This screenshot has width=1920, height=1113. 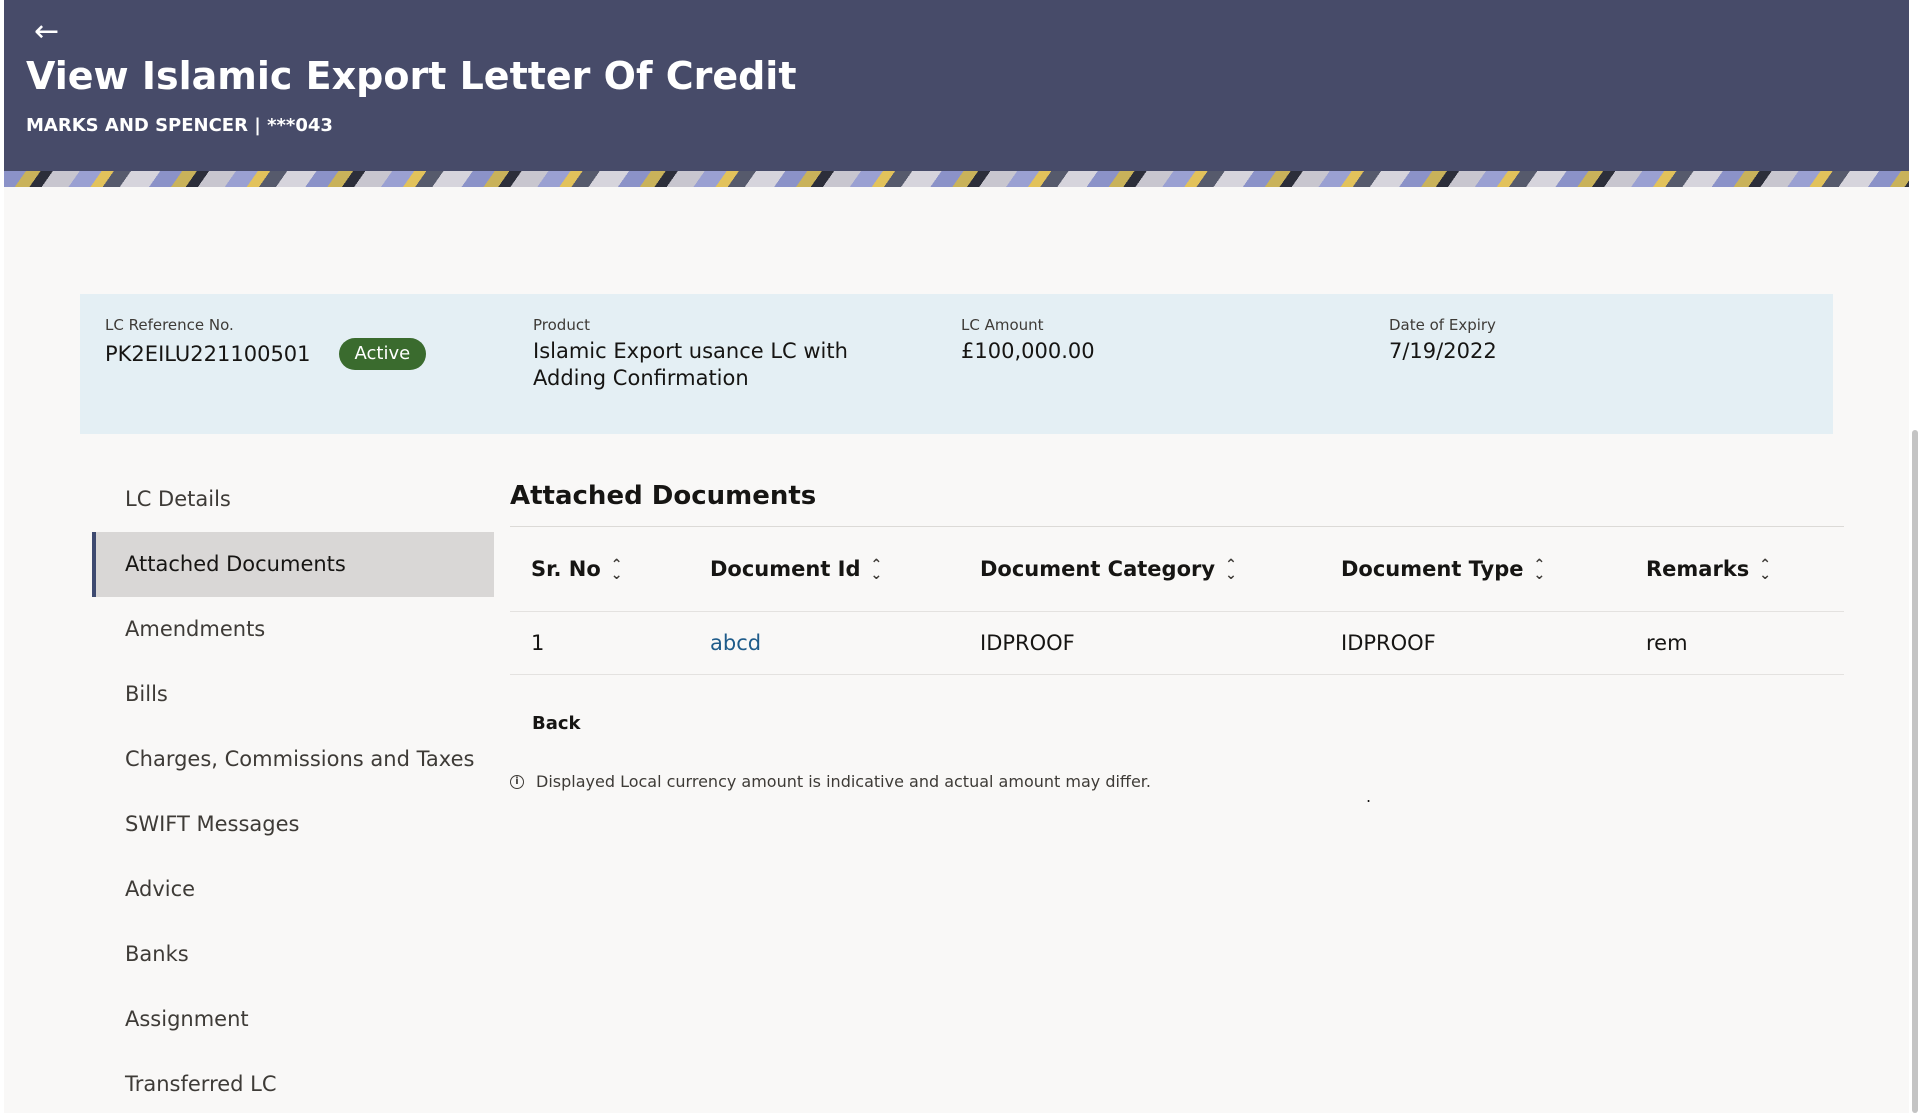 I want to click on table-row: 1 abcd IDPROOF IDPROOF rem, so click(x=1177, y=643).